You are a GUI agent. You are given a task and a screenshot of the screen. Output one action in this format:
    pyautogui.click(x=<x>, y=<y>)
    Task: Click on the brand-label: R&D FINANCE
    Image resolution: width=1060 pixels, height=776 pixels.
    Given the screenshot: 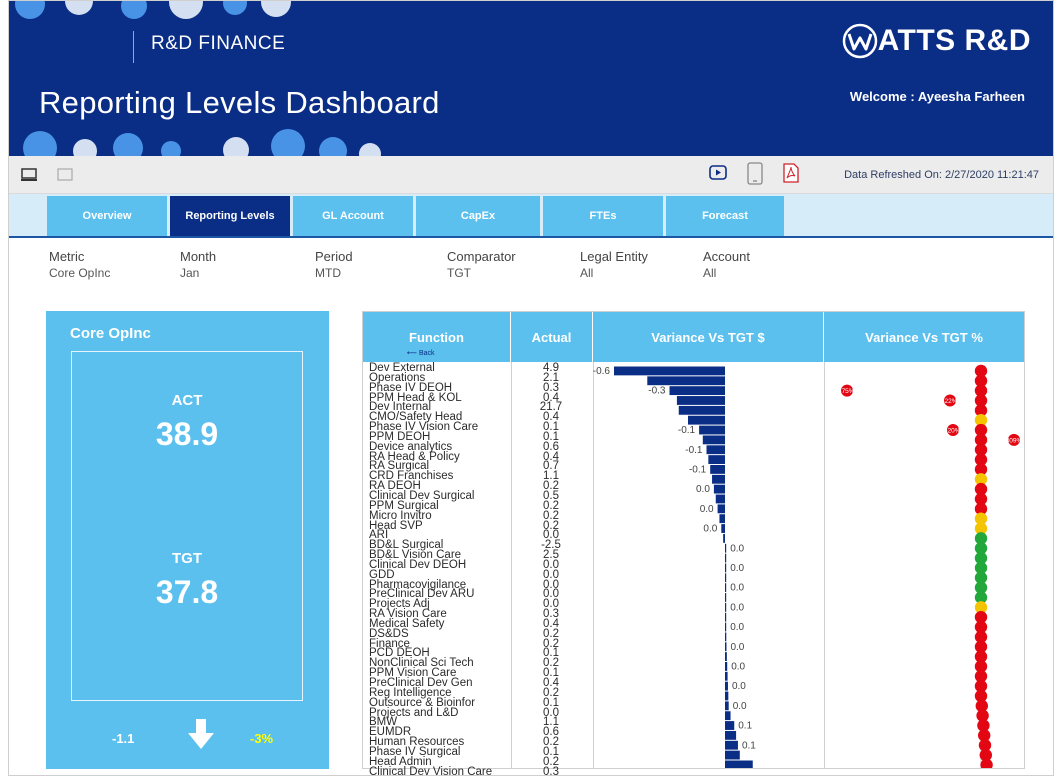 What is the action you would take?
    pyautogui.click(x=218, y=43)
    